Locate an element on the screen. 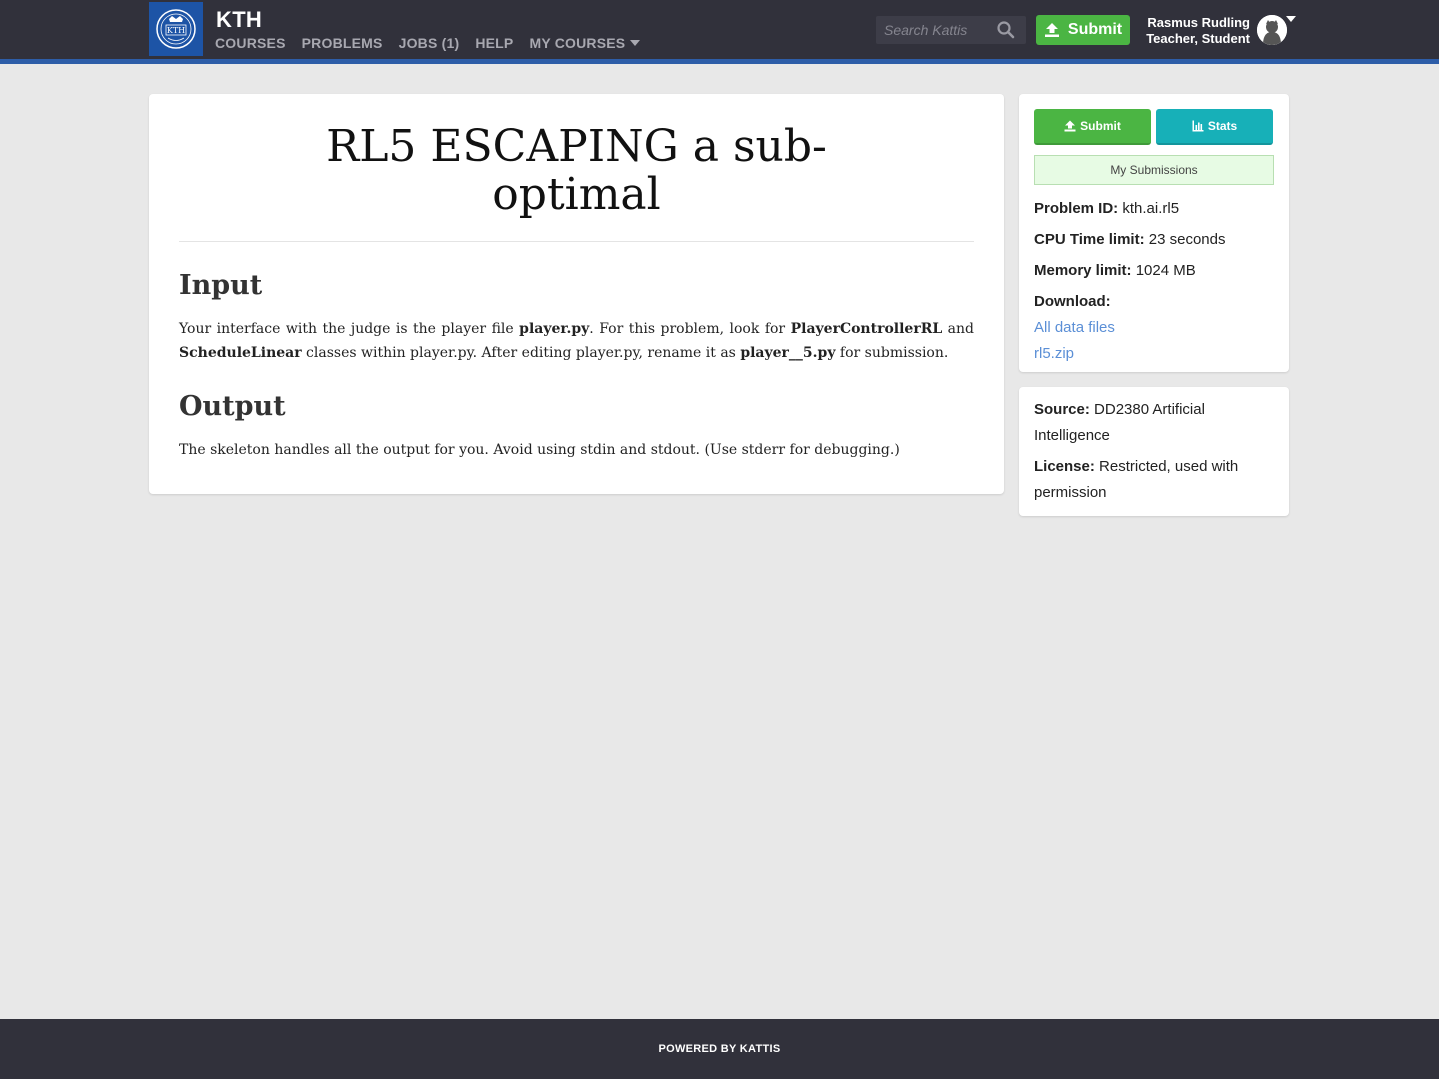 The width and height of the screenshot is (1439, 1079). input-filename: player__5.py is located at coordinates (788, 353).